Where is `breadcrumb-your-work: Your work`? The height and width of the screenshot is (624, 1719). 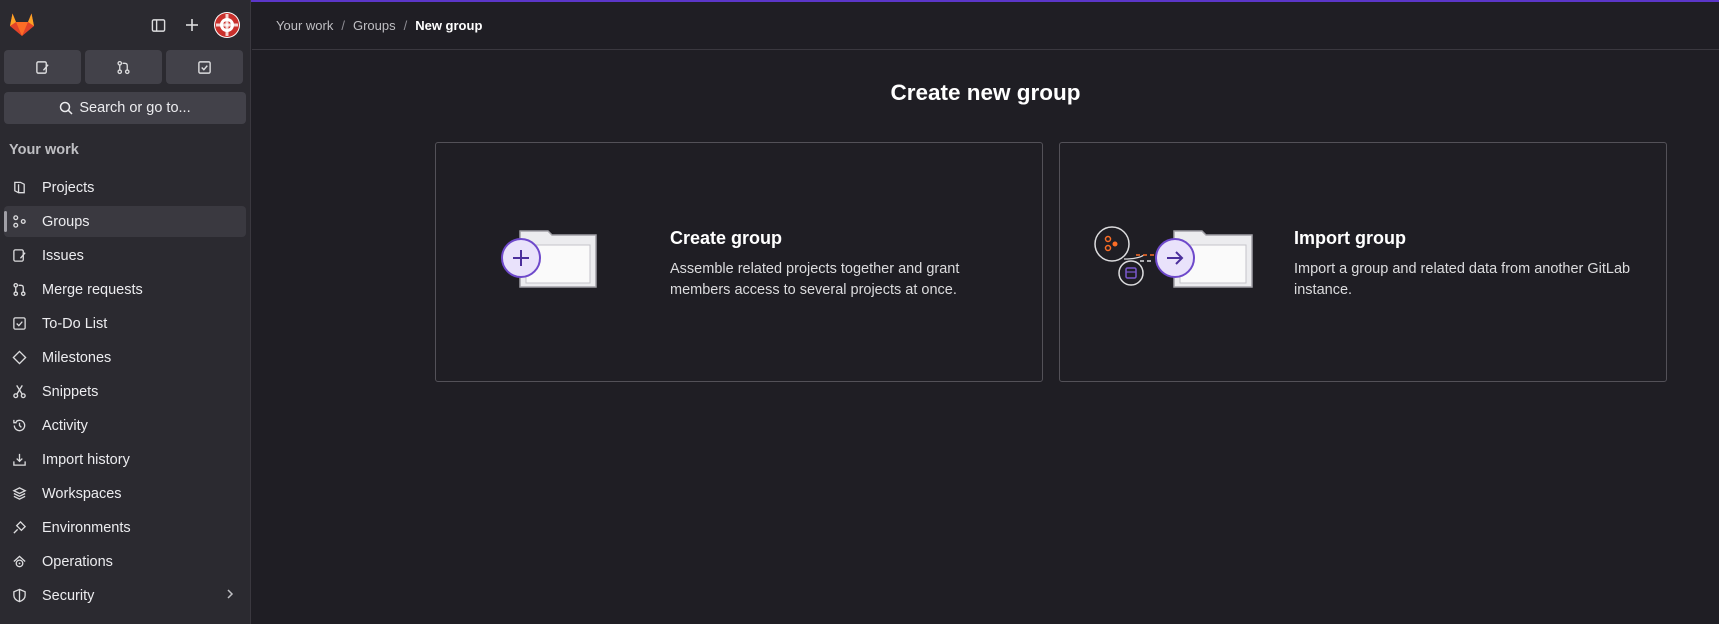 breadcrumb-your-work: Your work is located at coordinates (304, 25).